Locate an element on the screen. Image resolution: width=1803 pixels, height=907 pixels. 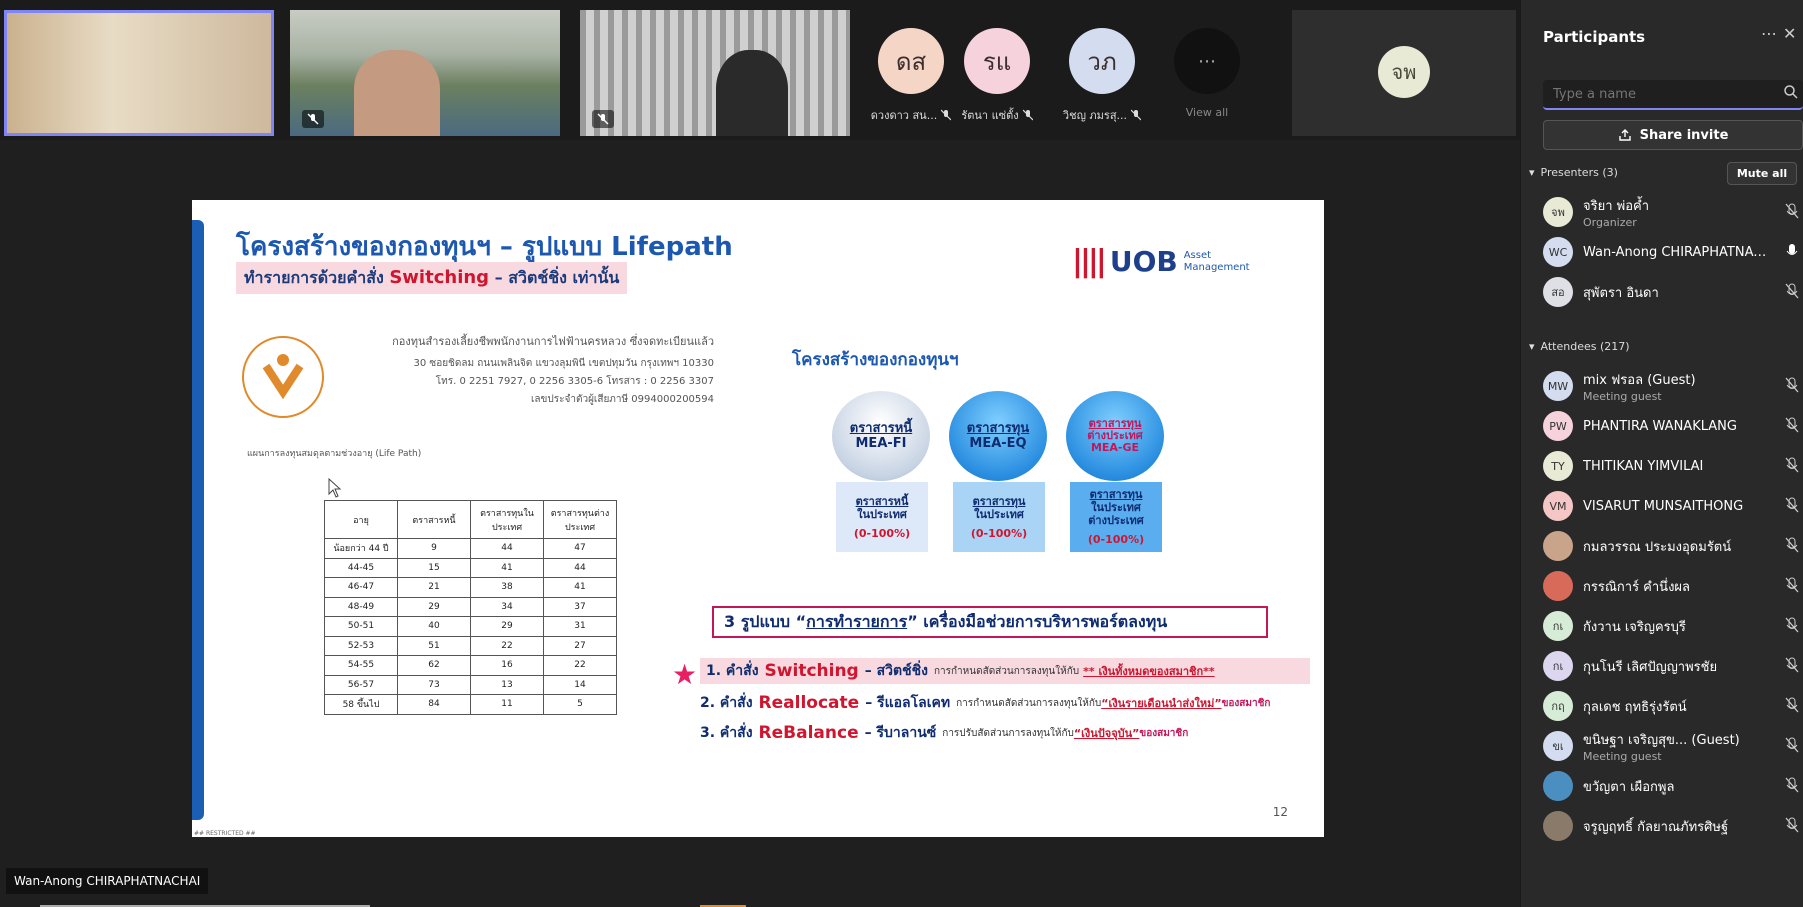
participant-row: VM VISARUT MUNSAITHONG is located at coordinates (1673, 506).